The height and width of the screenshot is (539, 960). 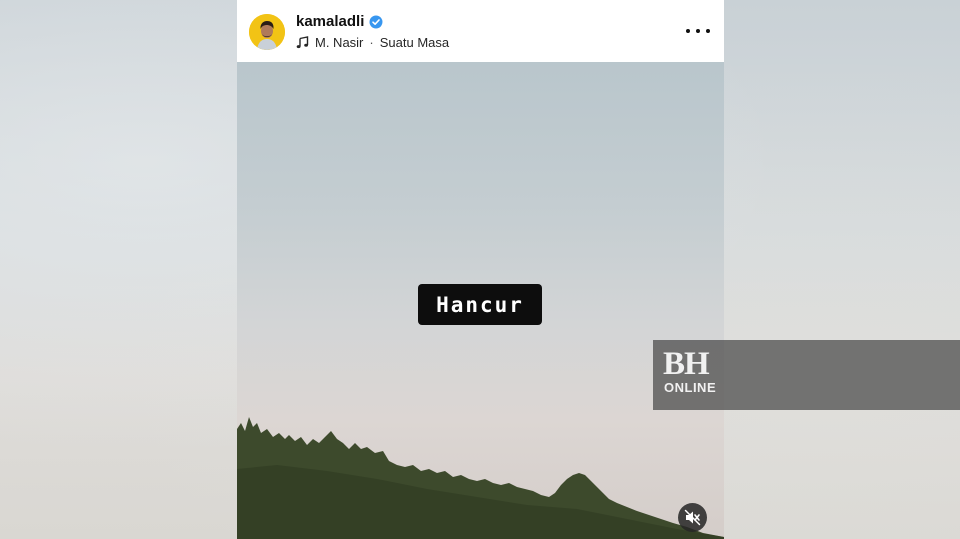 I want to click on mute-toggle-button, so click(x=692, y=517).